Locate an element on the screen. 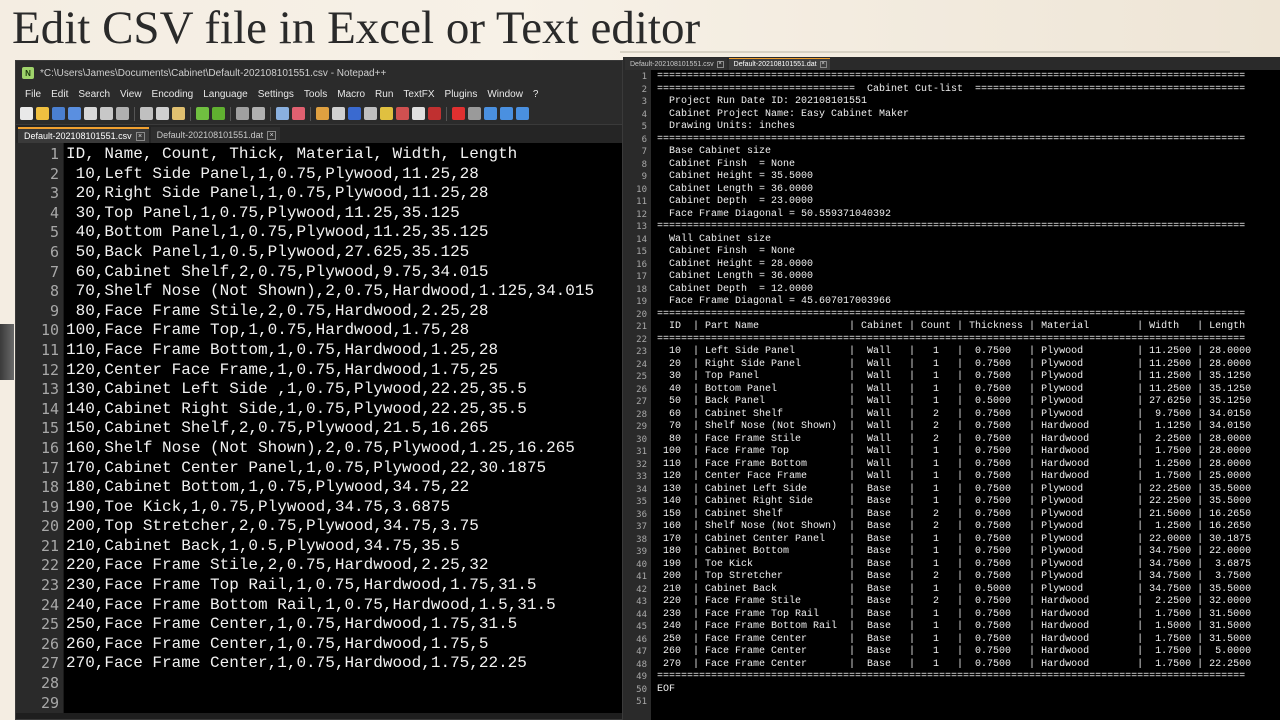 The height and width of the screenshot is (720, 1280). indent-guide-icon is located at coordinates (370, 113).